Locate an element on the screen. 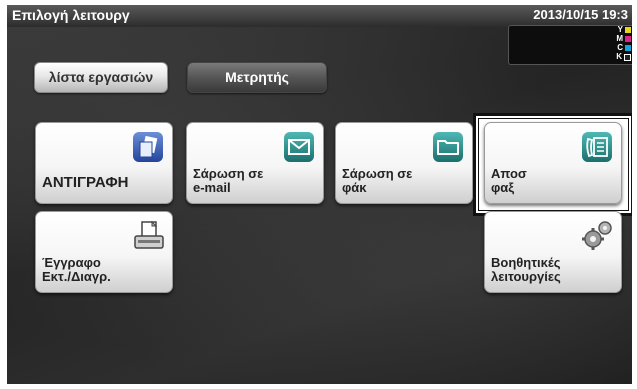 Image resolution: width=637 pixels, height=389 pixels. scan-to-email-label: Σάρωση σε e-mail is located at coordinates (228, 180).